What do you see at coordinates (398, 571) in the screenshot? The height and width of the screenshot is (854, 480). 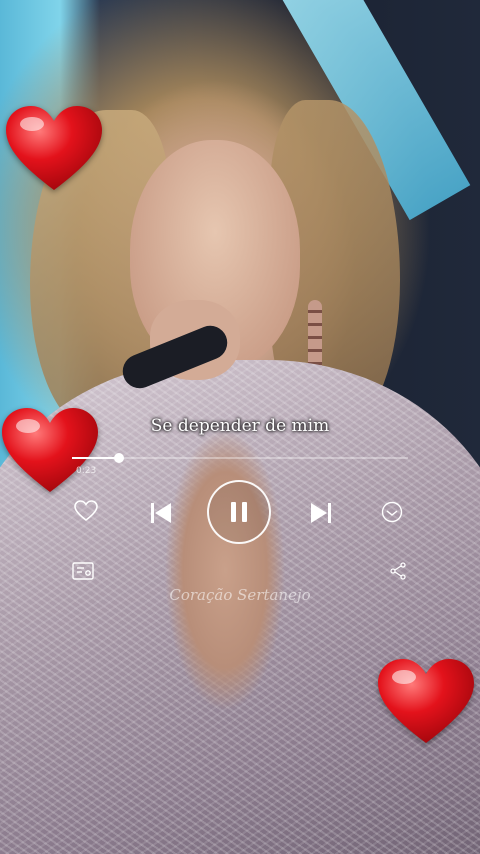 I see `share-icon` at bounding box center [398, 571].